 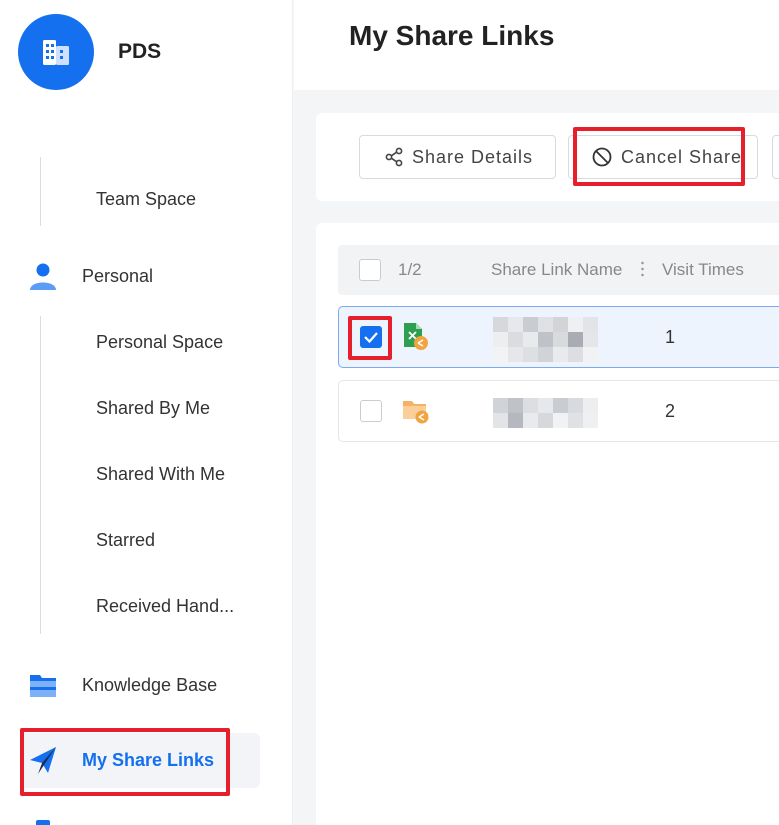 I want to click on visit-times: 2, so click(x=670, y=411).